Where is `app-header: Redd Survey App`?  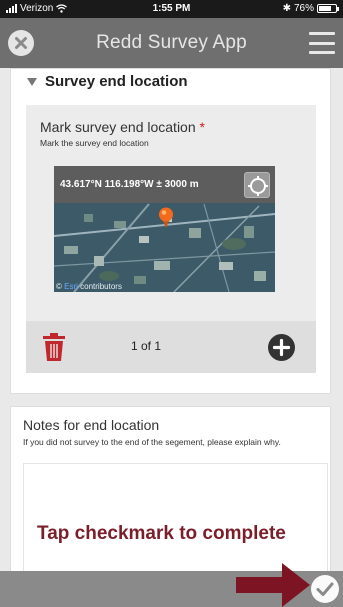 app-header: Redd Survey App is located at coordinates (171, 43).